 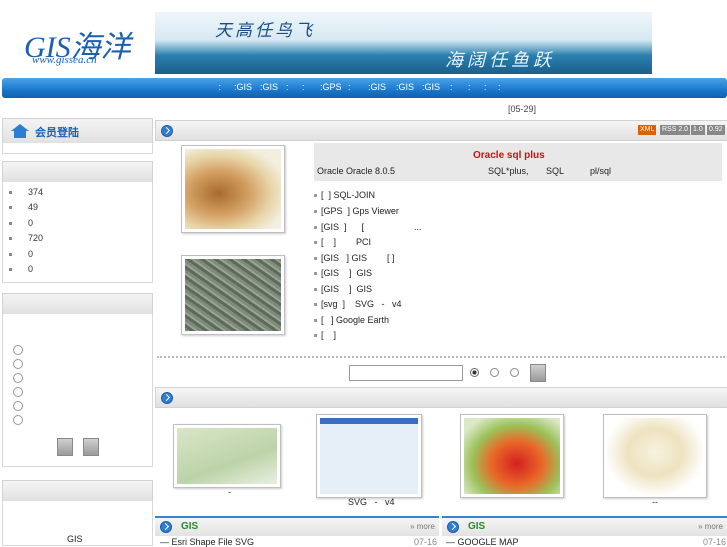 What do you see at coordinates (509, 155) in the screenshot?
I see `article-title: Oracle sql plus` at bounding box center [509, 155].